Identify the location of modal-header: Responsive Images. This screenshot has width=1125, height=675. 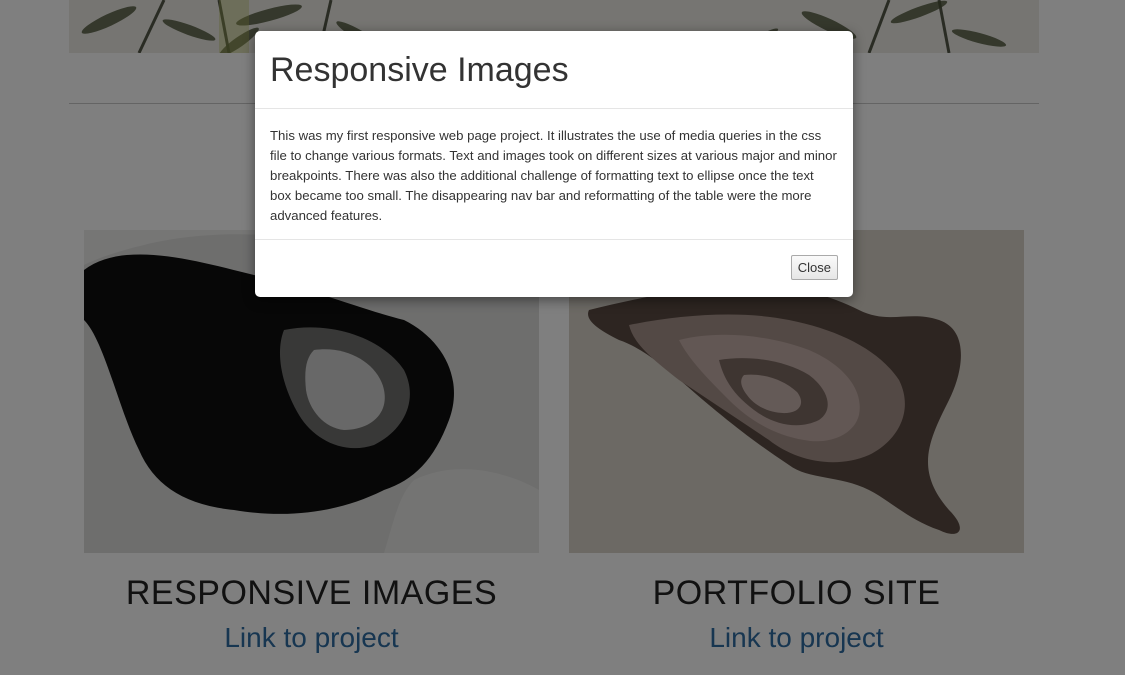
(554, 70).